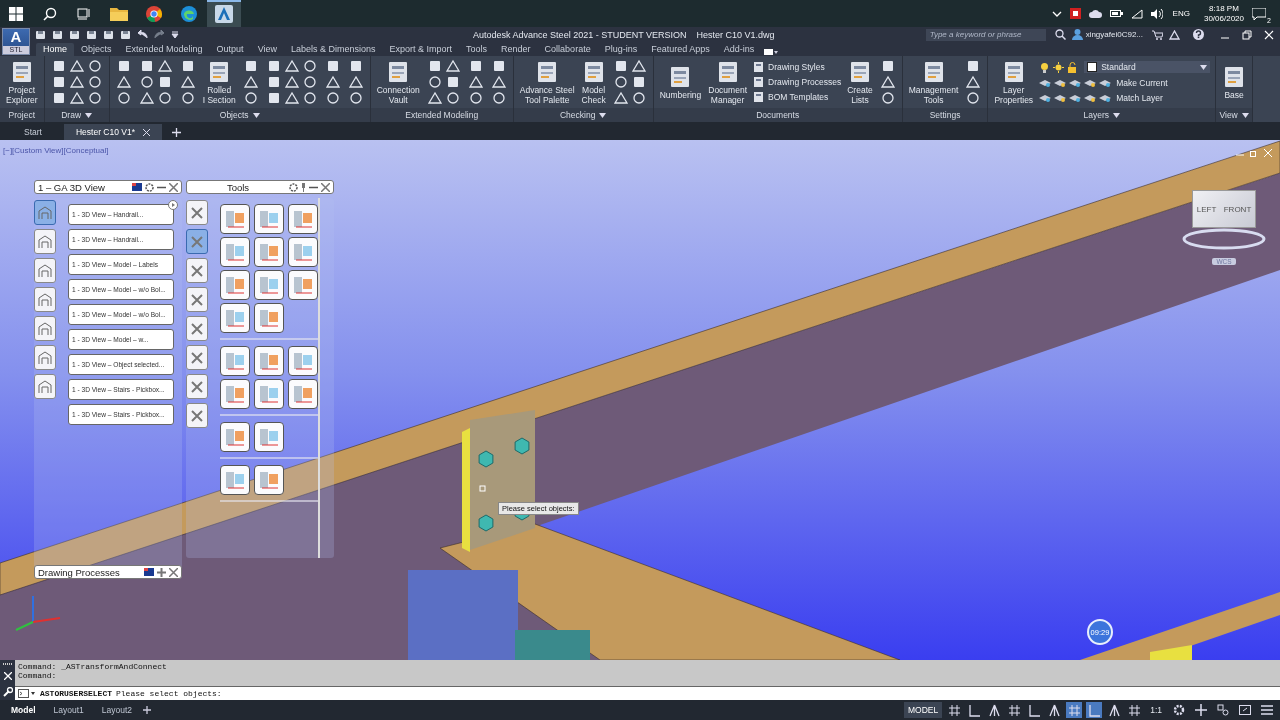 Image resolution: width=1280 pixels, height=720 pixels. I want to click on layout-tab: Model, so click(23, 710).